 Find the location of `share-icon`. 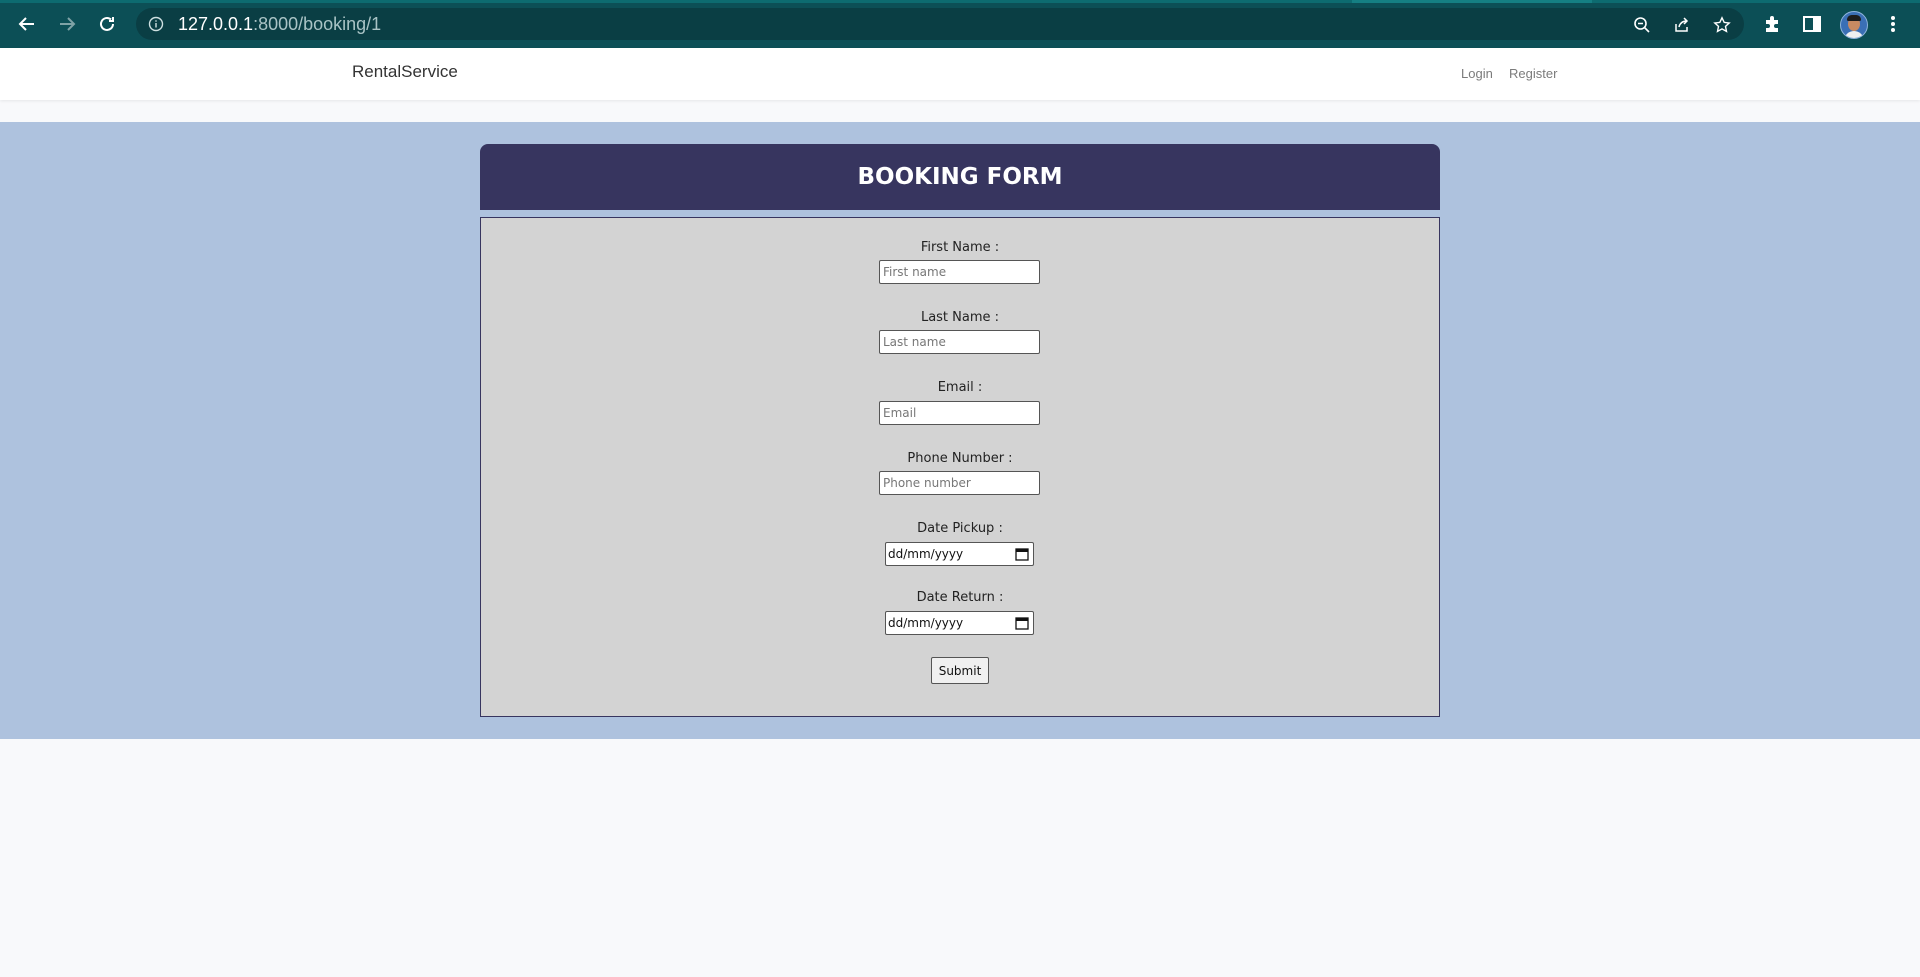

share-icon is located at coordinates (1682, 25).